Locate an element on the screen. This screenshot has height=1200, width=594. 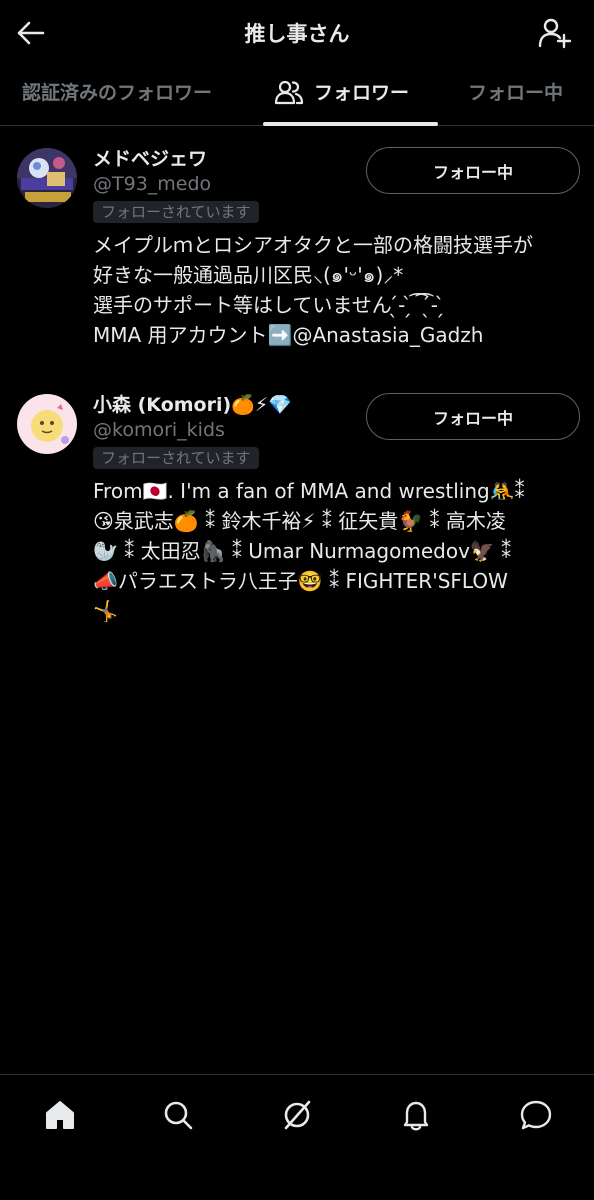
search-icon is located at coordinates (178, 1115).